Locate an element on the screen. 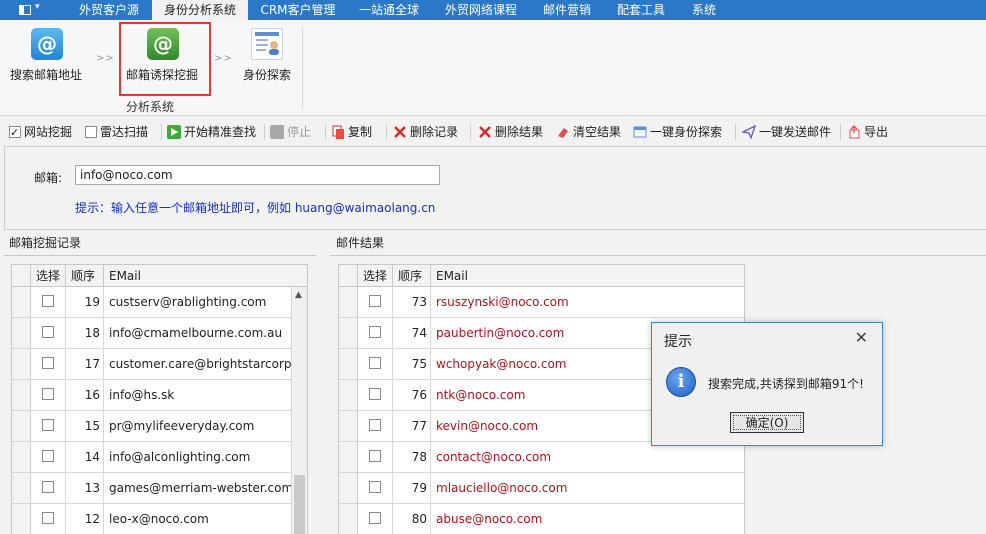  clear-results-button: 清空结果 is located at coordinates (588, 132).